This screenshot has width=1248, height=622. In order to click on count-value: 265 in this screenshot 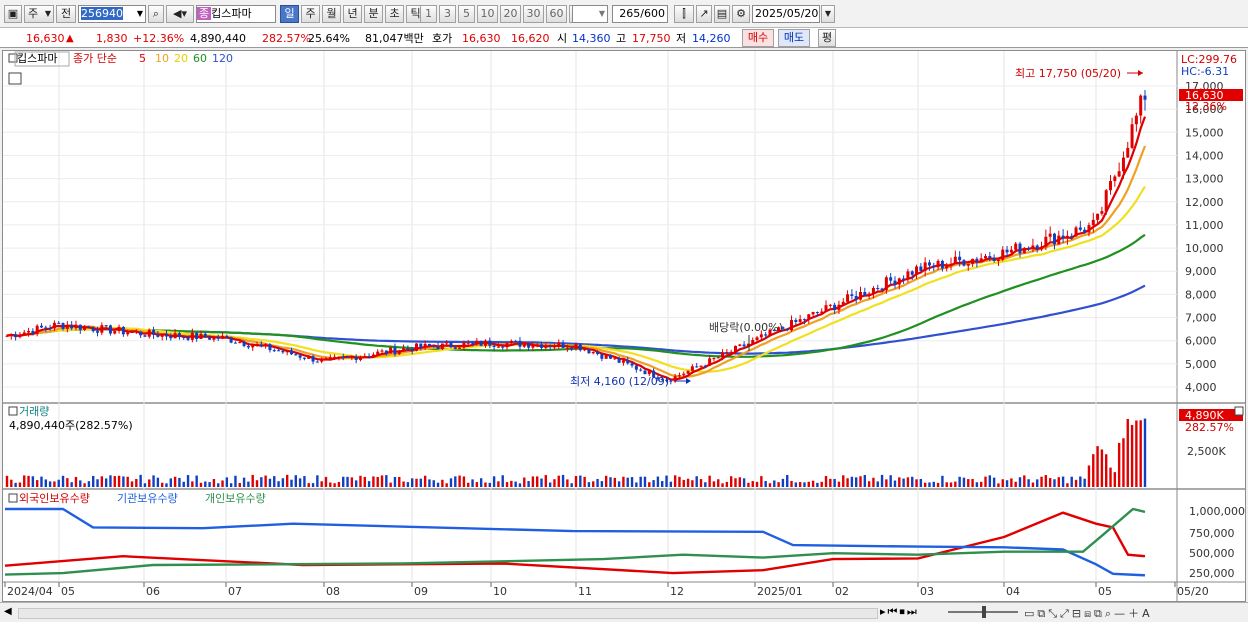, I will do `click(630, 13)`.